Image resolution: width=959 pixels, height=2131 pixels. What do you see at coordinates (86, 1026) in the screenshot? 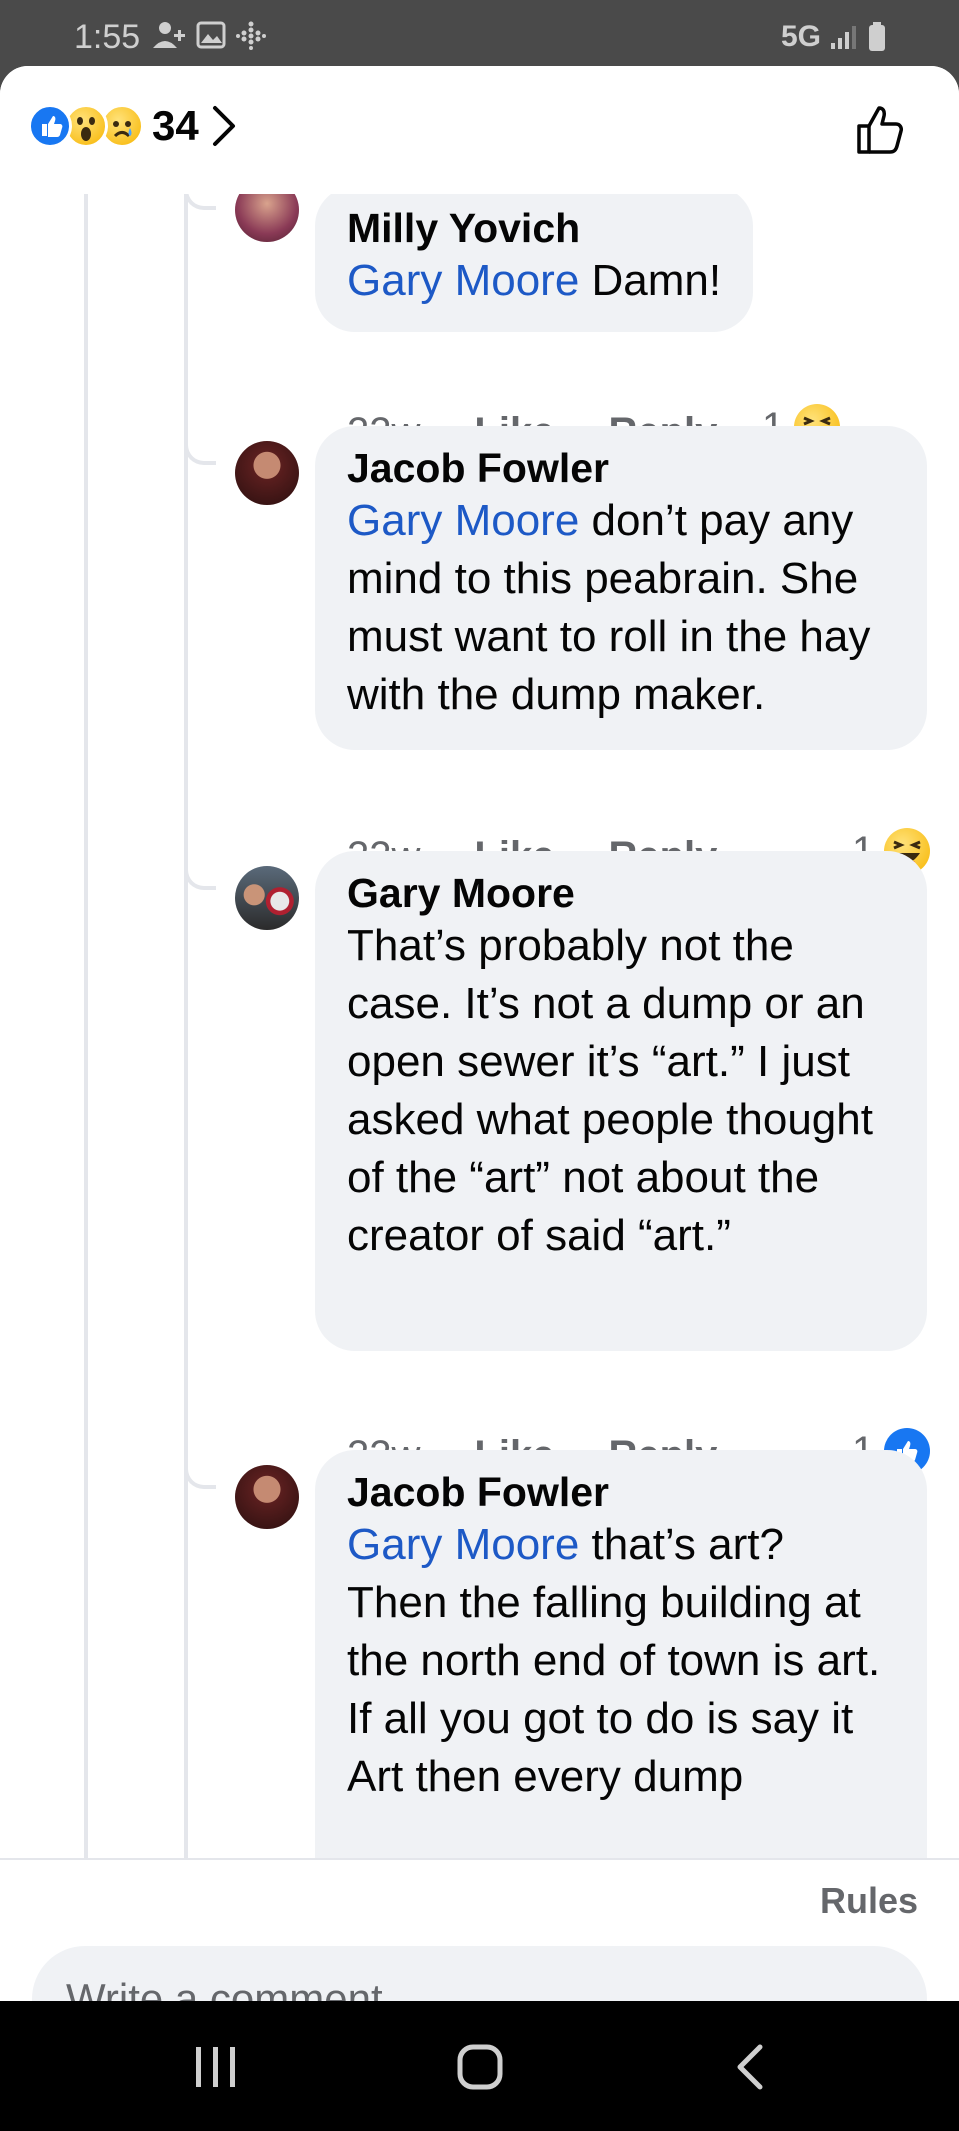
I see `thread-line` at bounding box center [86, 1026].